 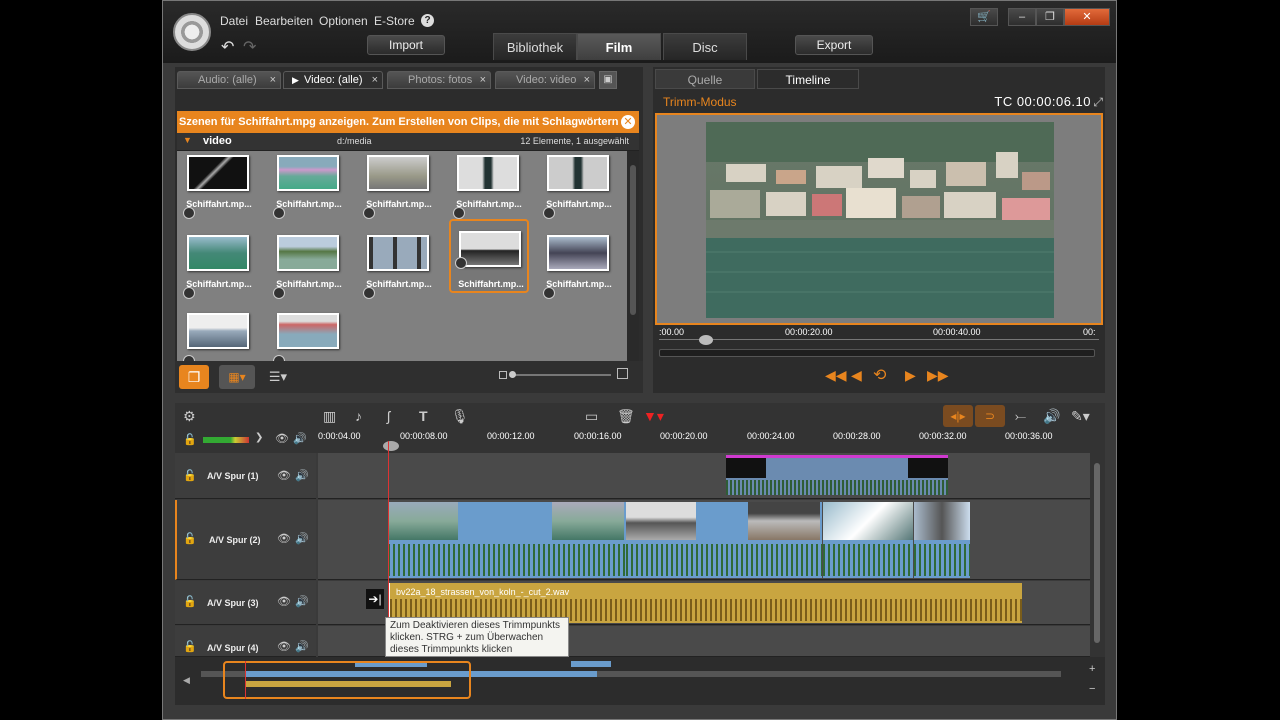 I want to click on menu-datei: Datei, so click(x=234, y=21).